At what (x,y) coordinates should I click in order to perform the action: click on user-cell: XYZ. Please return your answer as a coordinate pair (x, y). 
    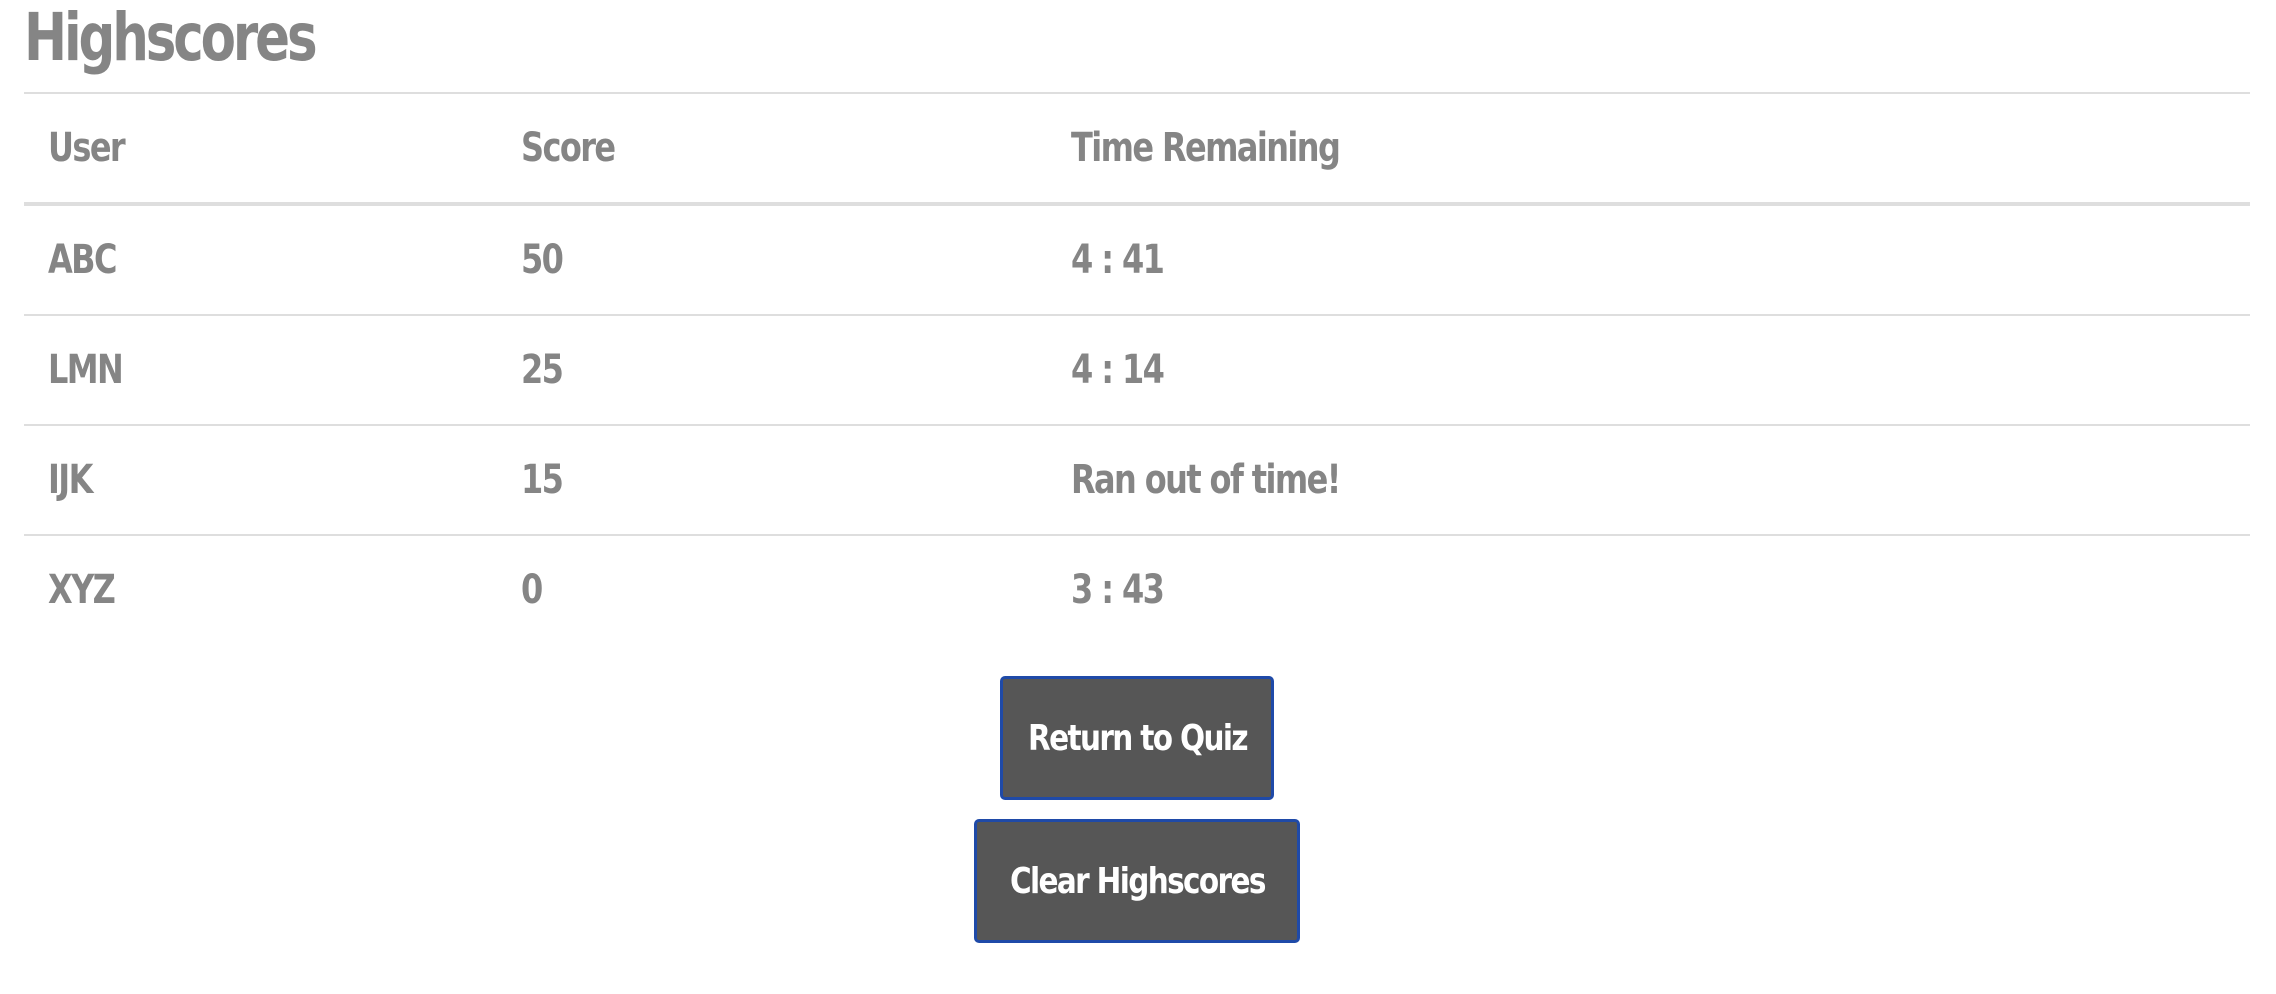
    Looking at the image, I should click on (82, 590).